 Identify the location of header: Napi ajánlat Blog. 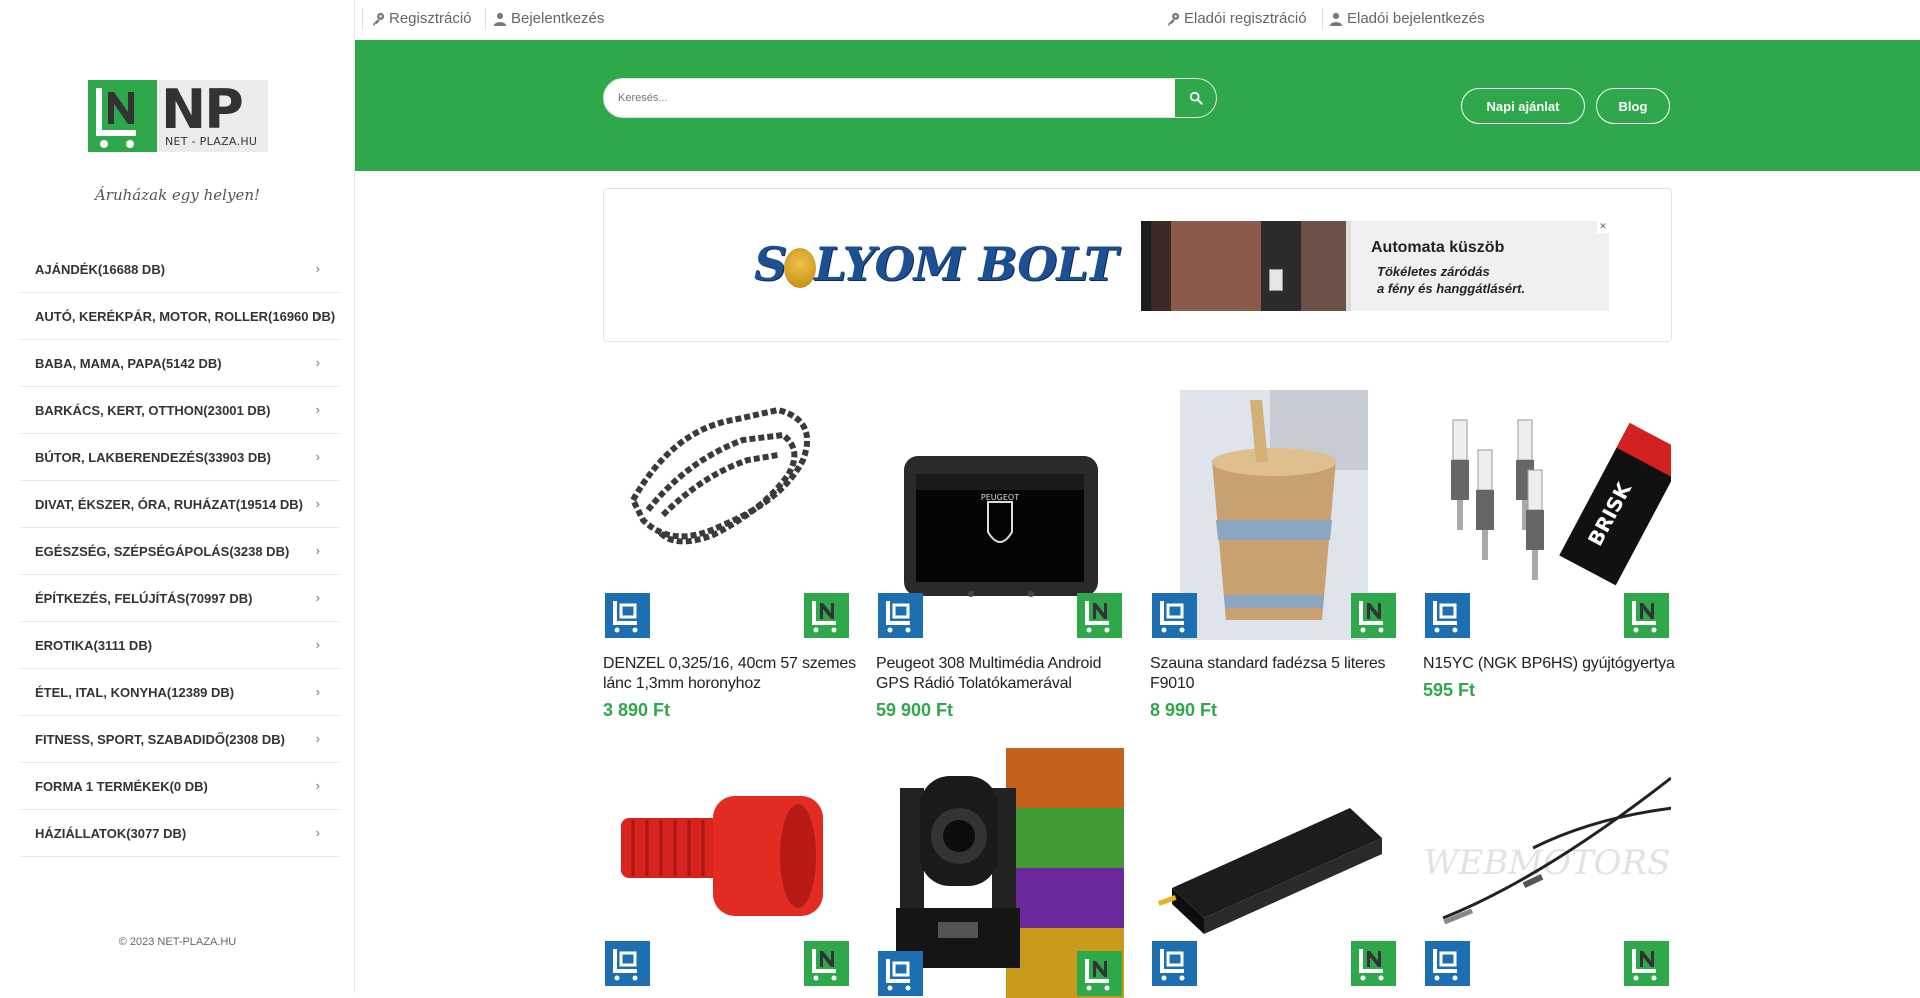
(1137, 105).